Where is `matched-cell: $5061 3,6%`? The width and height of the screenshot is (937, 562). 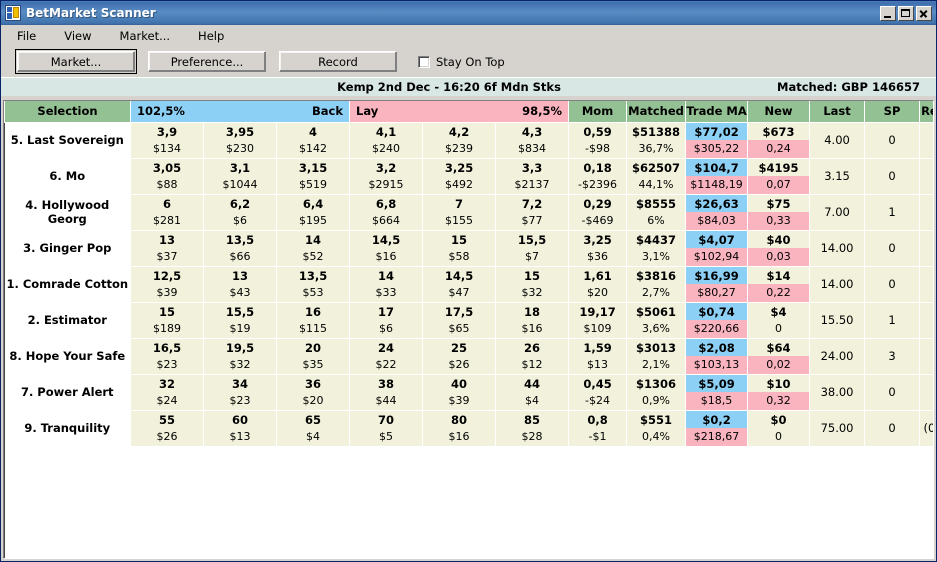 matched-cell: $5061 3,6% is located at coordinates (656, 320).